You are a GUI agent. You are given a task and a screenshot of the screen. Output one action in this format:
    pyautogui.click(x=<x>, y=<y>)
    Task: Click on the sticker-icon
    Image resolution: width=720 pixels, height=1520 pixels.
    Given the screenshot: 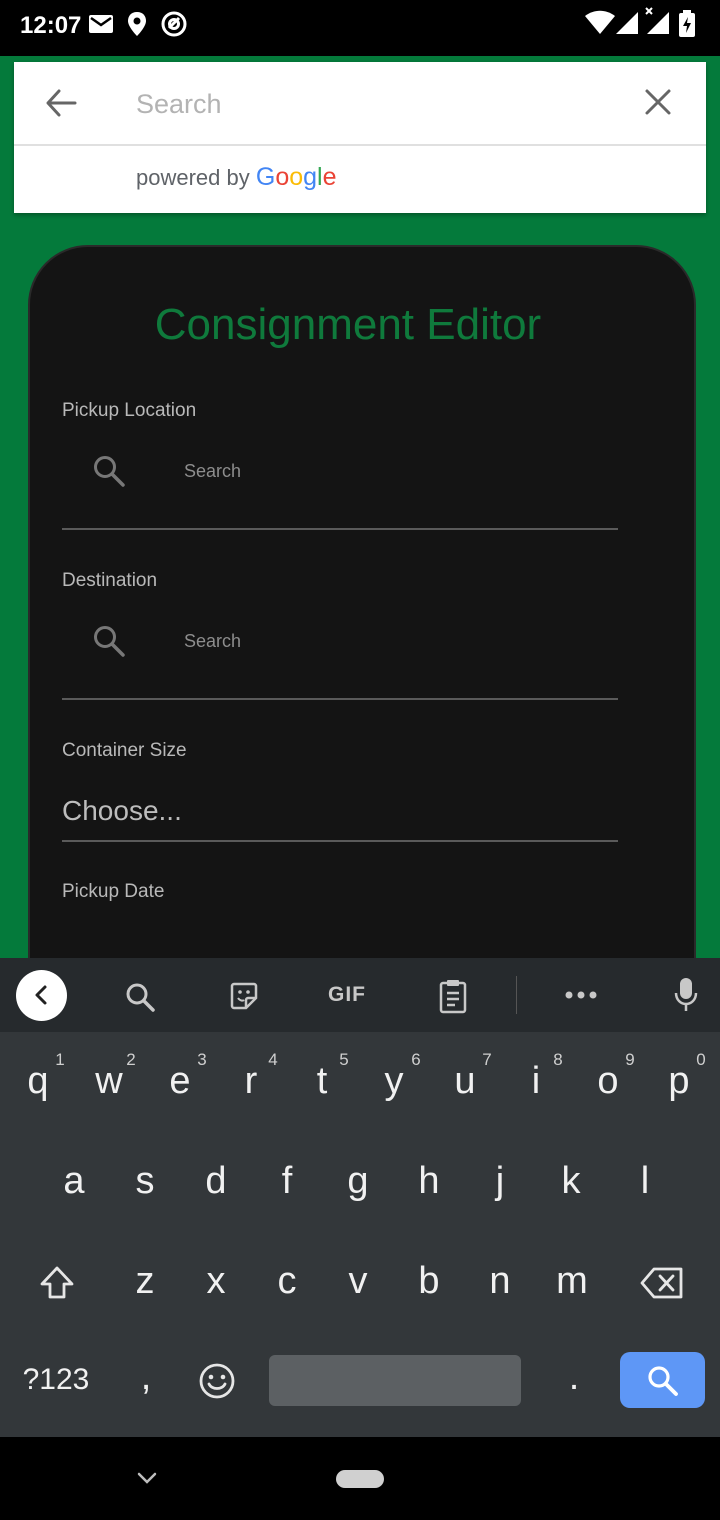 What is the action you would take?
    pyautogui.click(x=244, y=996)
    